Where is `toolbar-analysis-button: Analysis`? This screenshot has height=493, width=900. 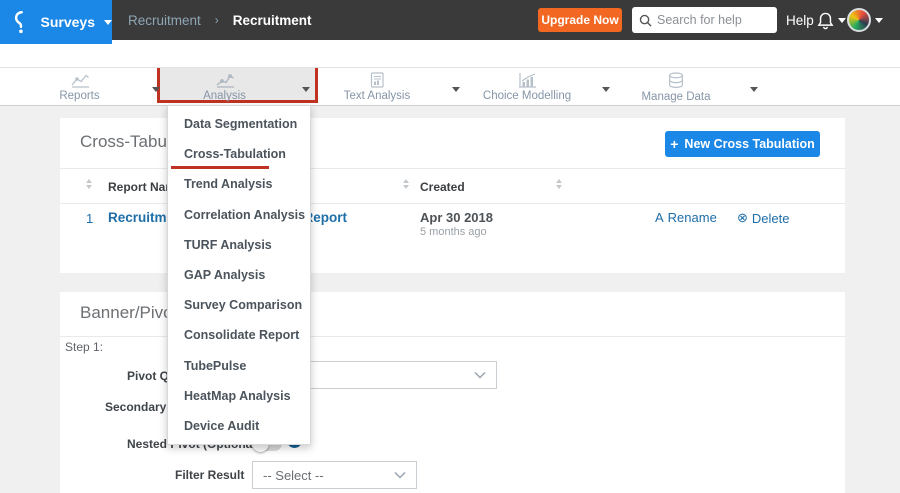 toolbar-analysis-button: Analysis is located at coordinates (237, 87).